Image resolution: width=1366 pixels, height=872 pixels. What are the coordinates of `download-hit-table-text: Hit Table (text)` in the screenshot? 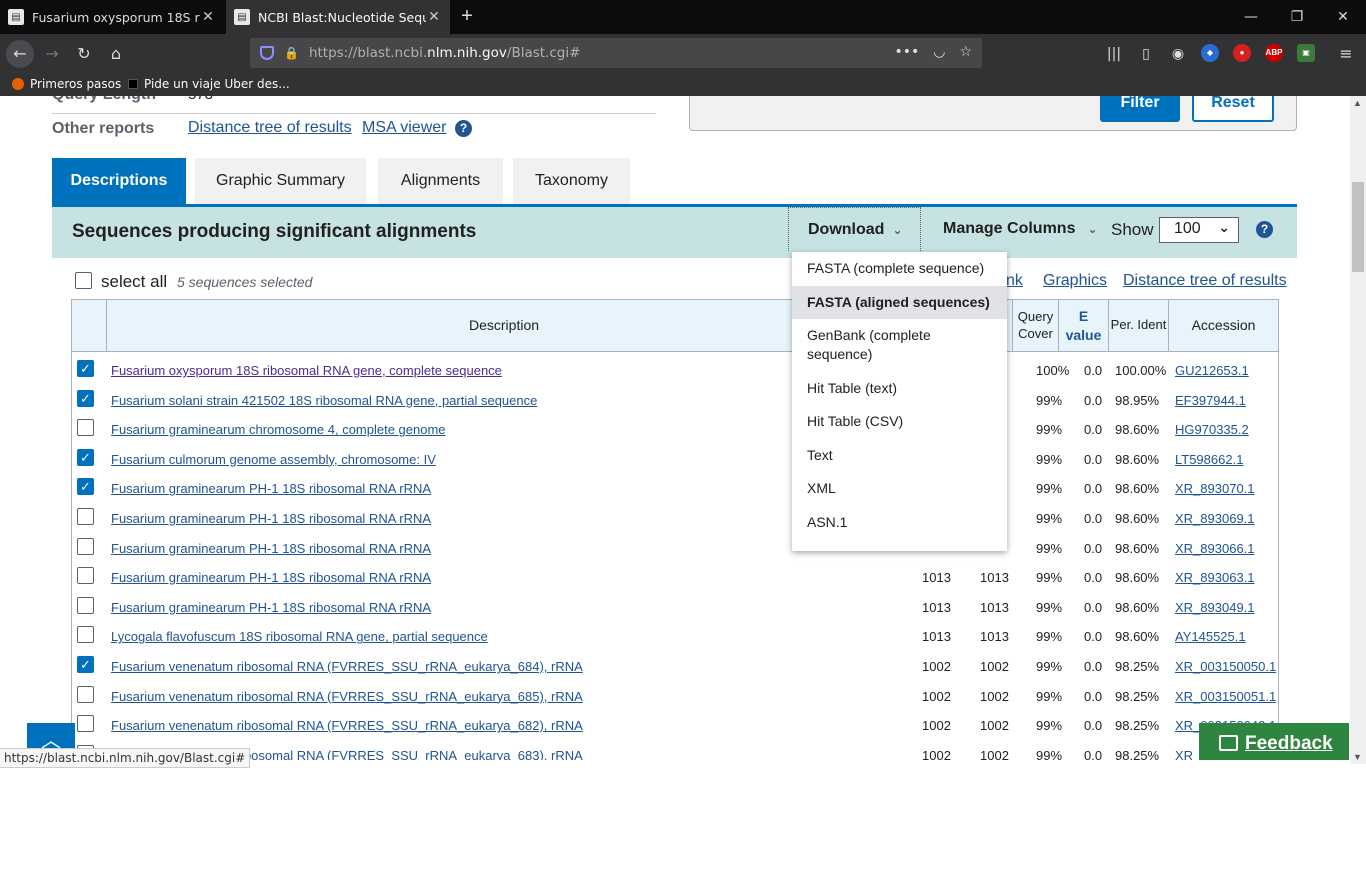 It's located at (899, 388).